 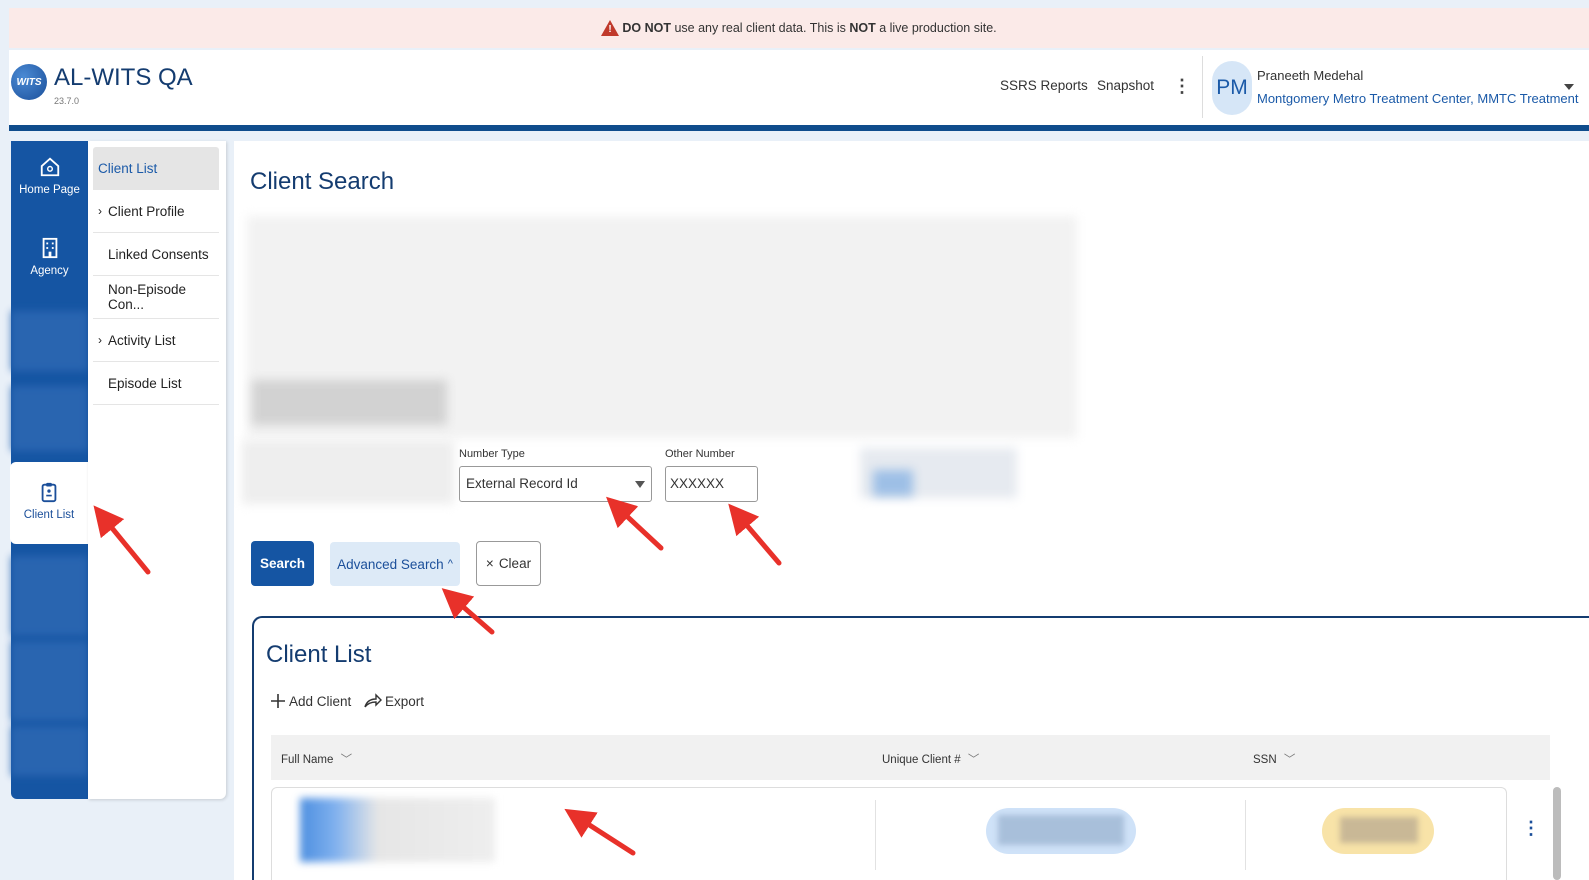 I want to click on column-label: Unique Client #, so click(x=921, y=760).